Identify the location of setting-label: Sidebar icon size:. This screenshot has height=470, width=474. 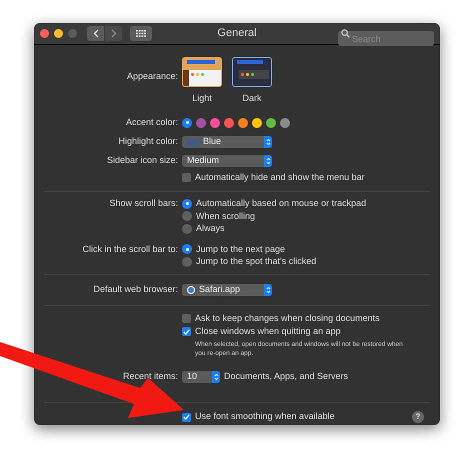
(142, 160).